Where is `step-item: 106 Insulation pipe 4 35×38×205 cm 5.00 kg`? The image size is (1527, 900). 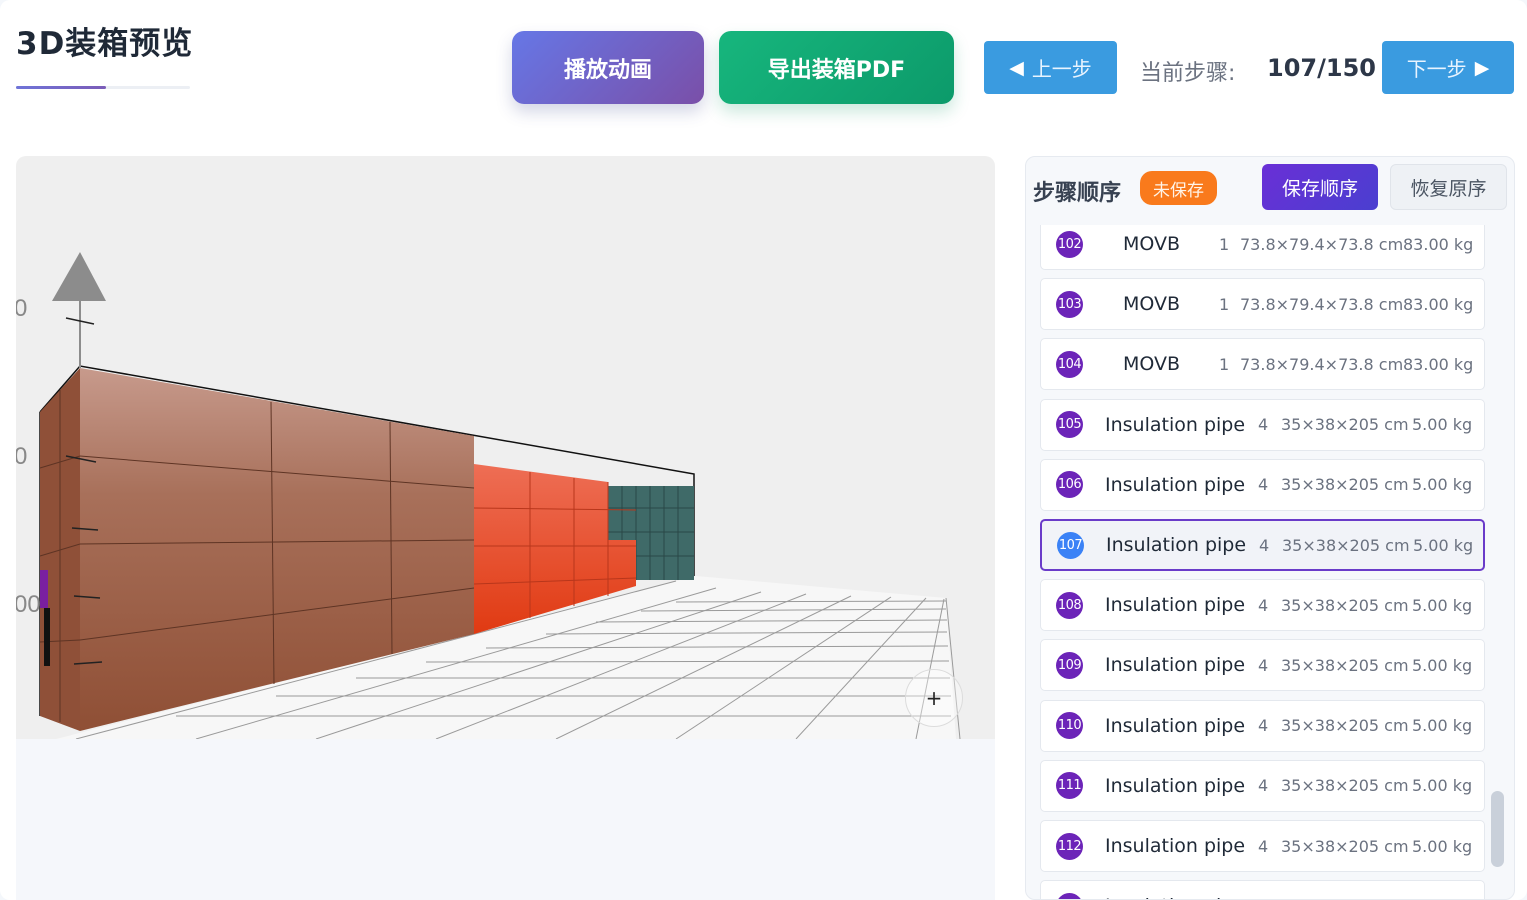
step-item: 106 Insulation pipe 4 35×38×205 cm 5.00 kg is located at coordinates (1262, 484).